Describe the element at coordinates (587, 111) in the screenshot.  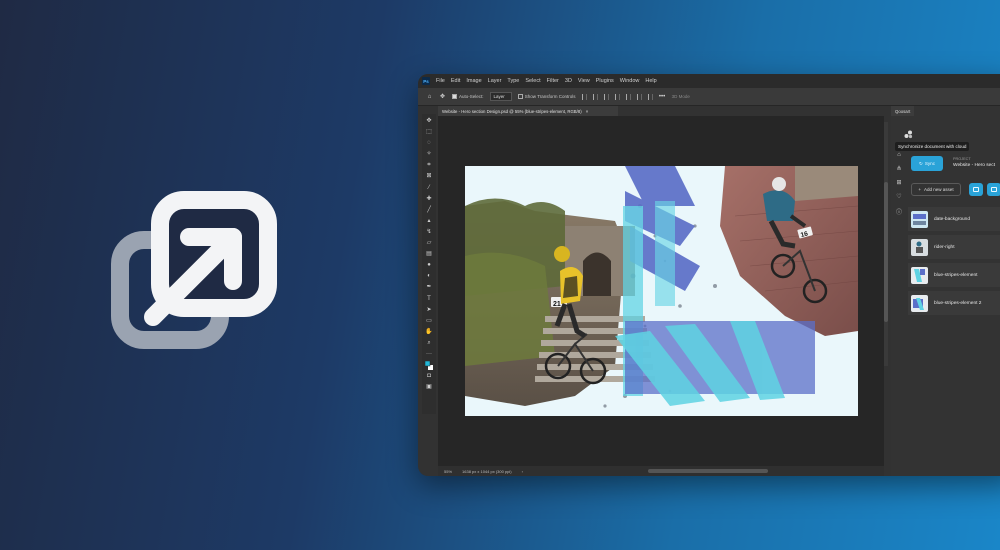
I see `close-tab-icon: ×` at that location.